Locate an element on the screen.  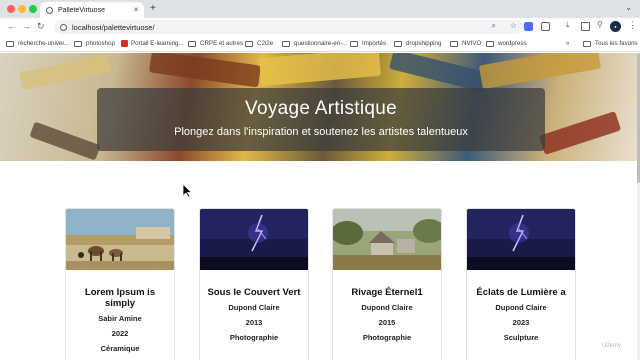
udemy-watermark: Udemy is located at coordinates (612, 346).